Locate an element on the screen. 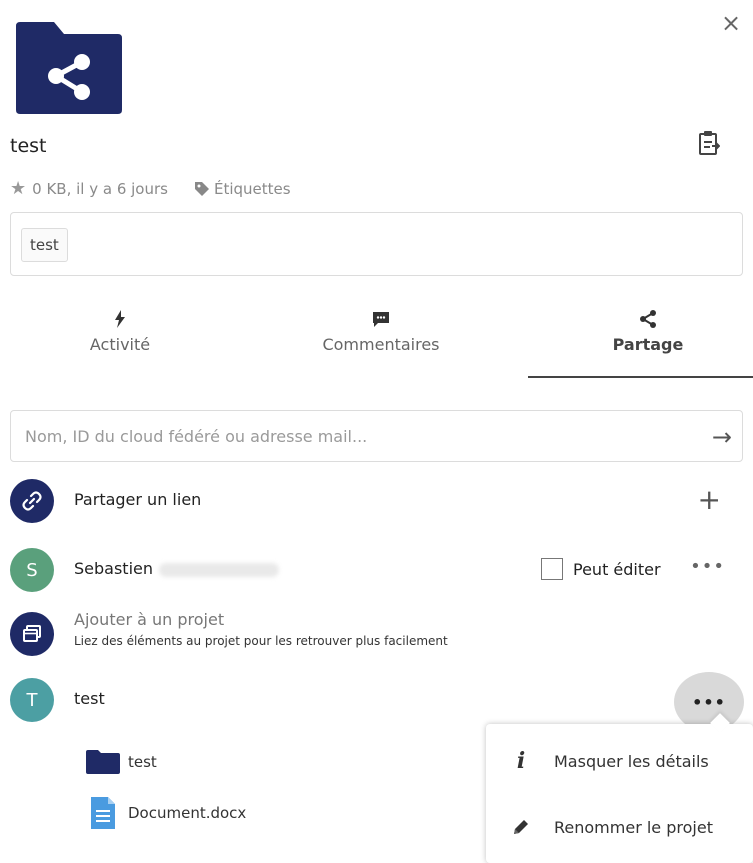 This screenshot has height=863, width=753. project-item-avatar: T is located at coordinates (32, 700).